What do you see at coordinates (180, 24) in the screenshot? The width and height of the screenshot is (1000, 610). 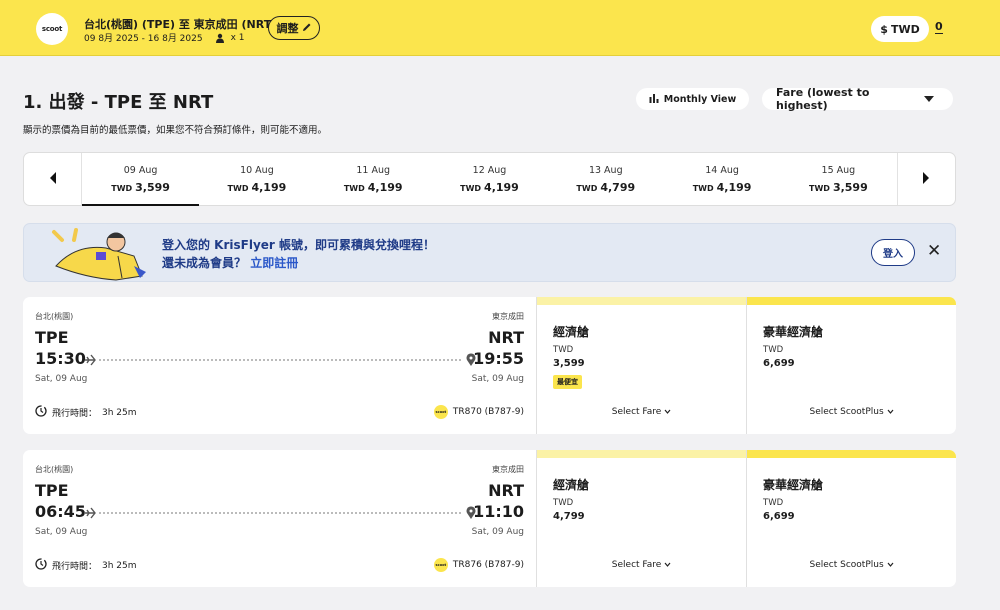 I see `route-summary: 台北(桃園) (TPE) 至 東京成田 (NRT)` at bounding box center [180, 24].